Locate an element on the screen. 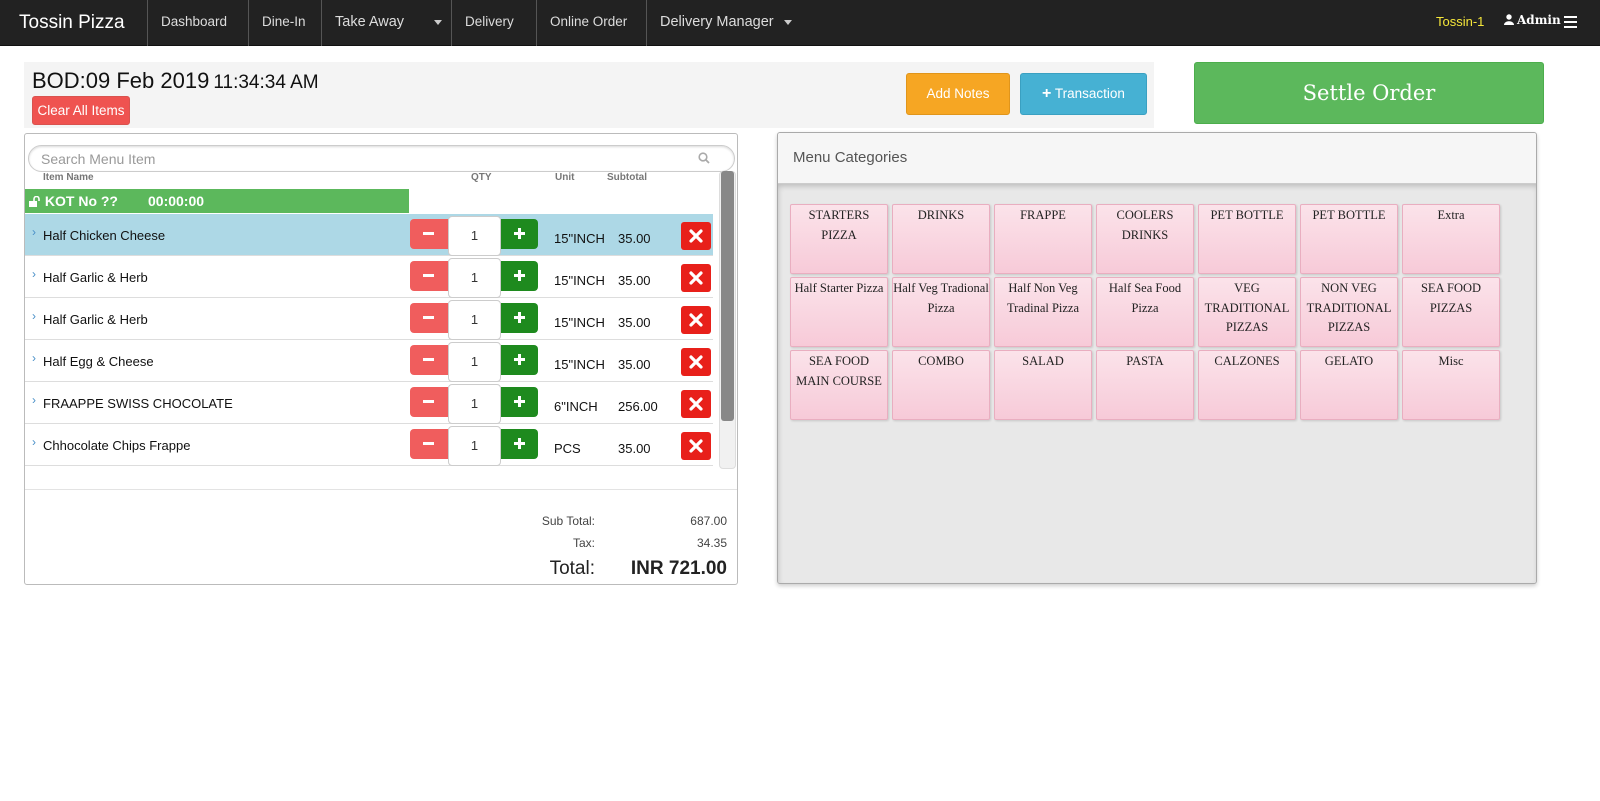  nav-delivery-manager: Delivery Manager is located at coordinates (721, 23).